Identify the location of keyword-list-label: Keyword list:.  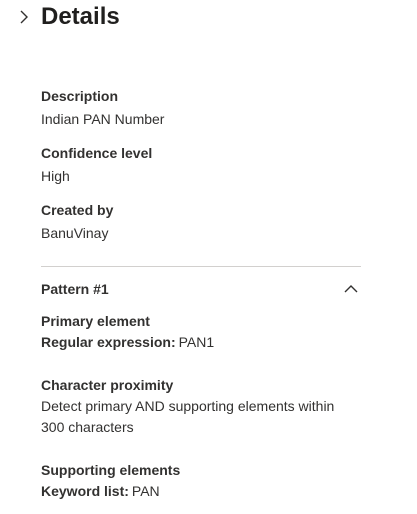
(85, 491).